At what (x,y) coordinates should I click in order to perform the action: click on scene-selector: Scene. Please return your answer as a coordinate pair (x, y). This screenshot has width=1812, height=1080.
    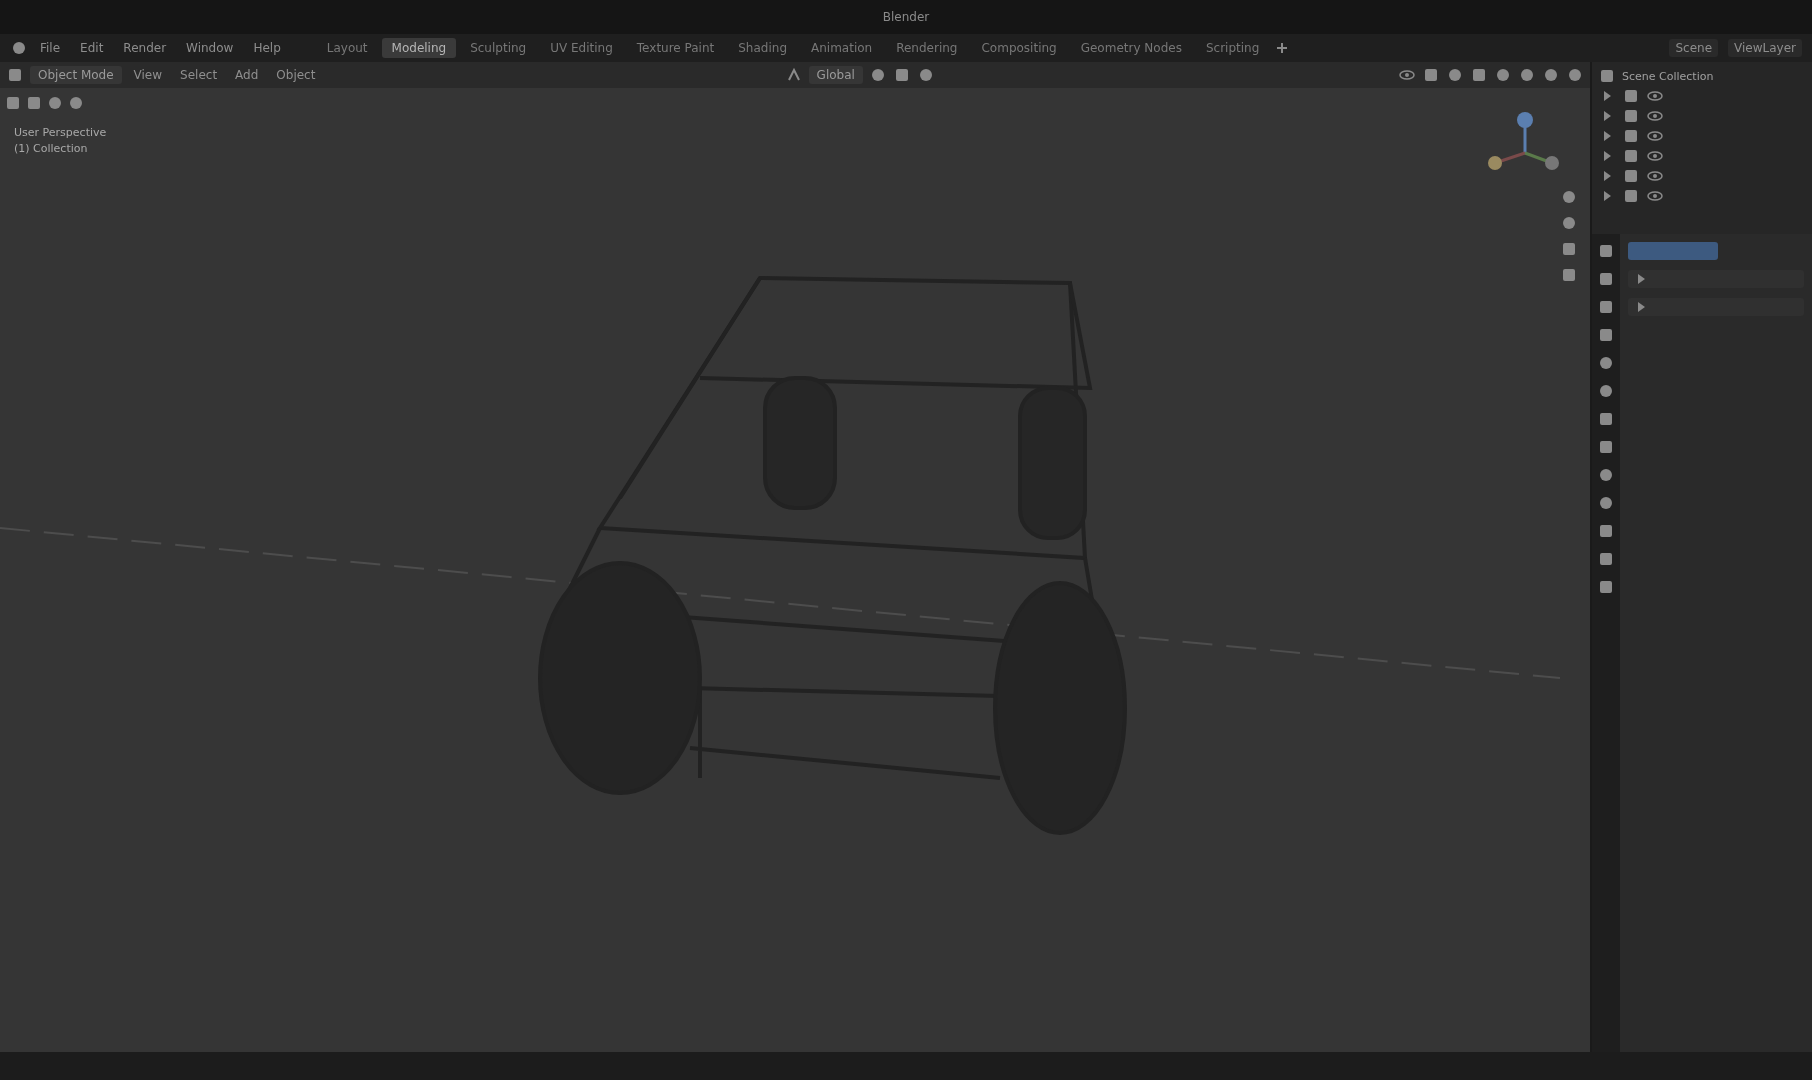
    Looking at the image, I should click on (1694, 48).